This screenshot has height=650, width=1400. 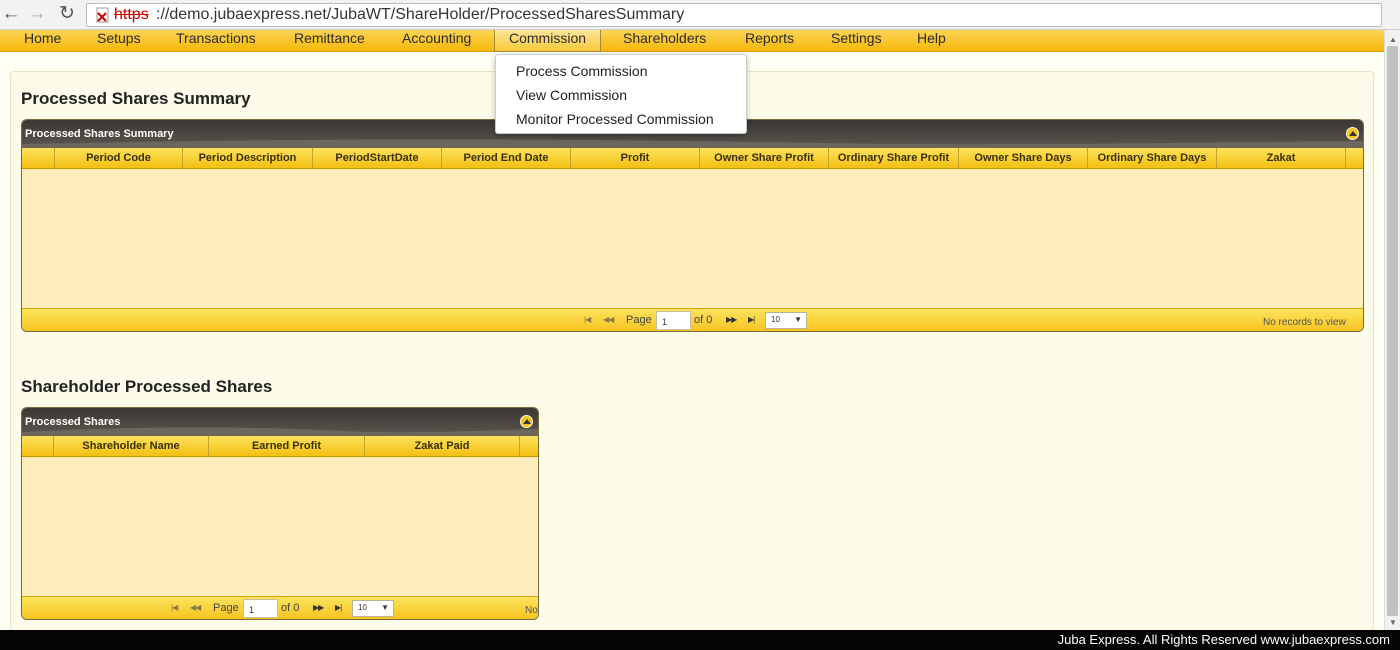 What do you see at coordinates (42, 41) in the screenshot?
I see `menu-home: Home` at bounding box center [42, 41].